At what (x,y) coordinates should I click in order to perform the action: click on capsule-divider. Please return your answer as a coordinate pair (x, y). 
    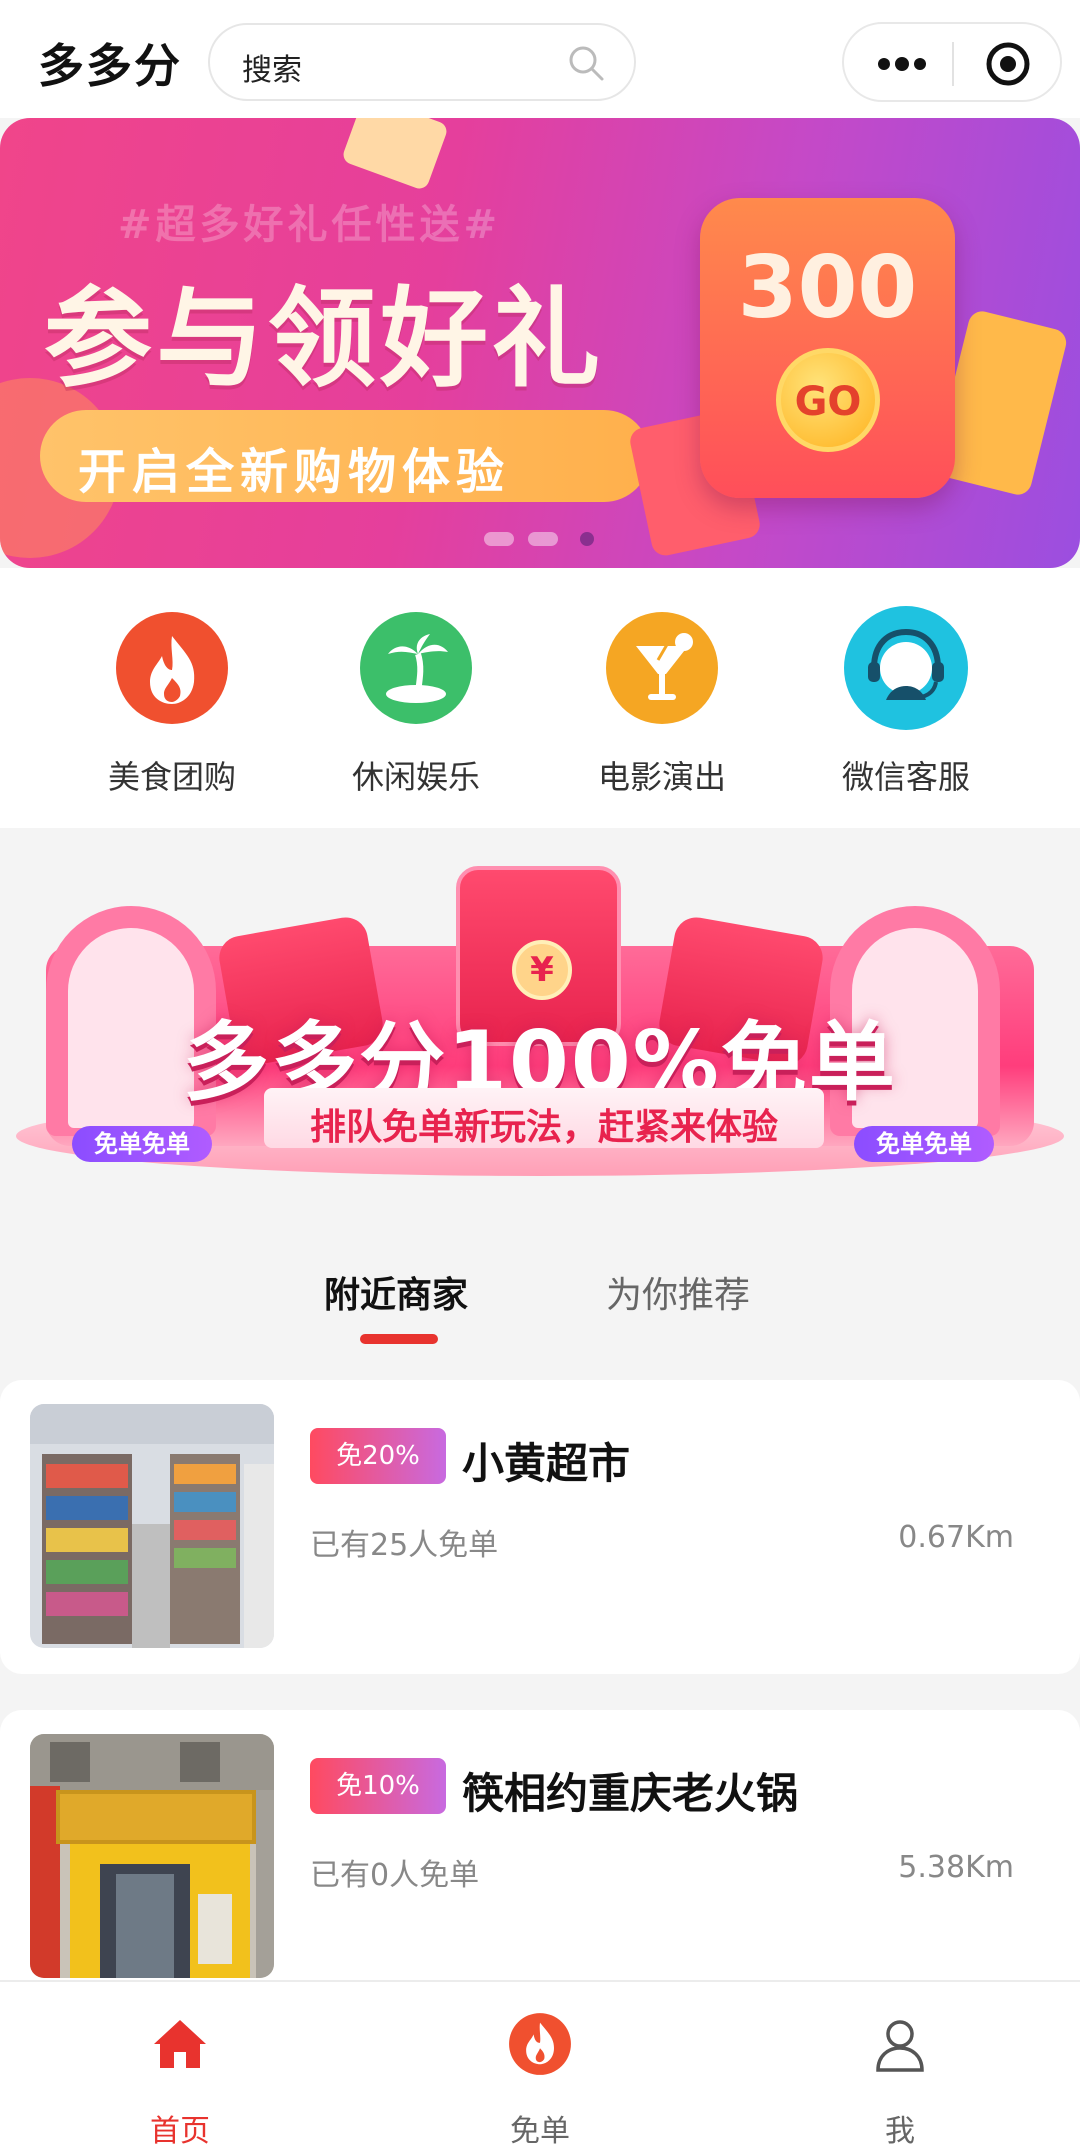
    Looking at the image, I should click on (953, 64).